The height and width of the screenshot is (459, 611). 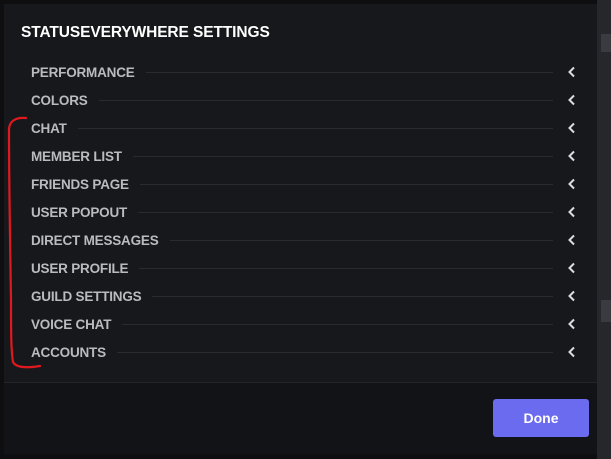 I want to click on section-chat: CHAT, so click(x=300, y=128).